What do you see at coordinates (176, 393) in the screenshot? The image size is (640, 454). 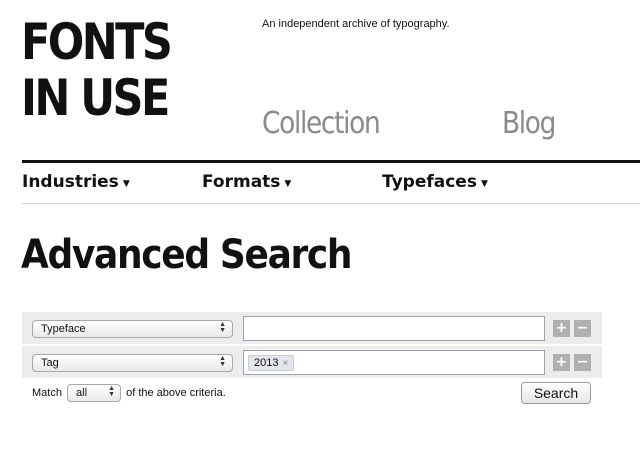 I see `match-suffix-label: of the above criteria.` at bounding box center [176, 393].